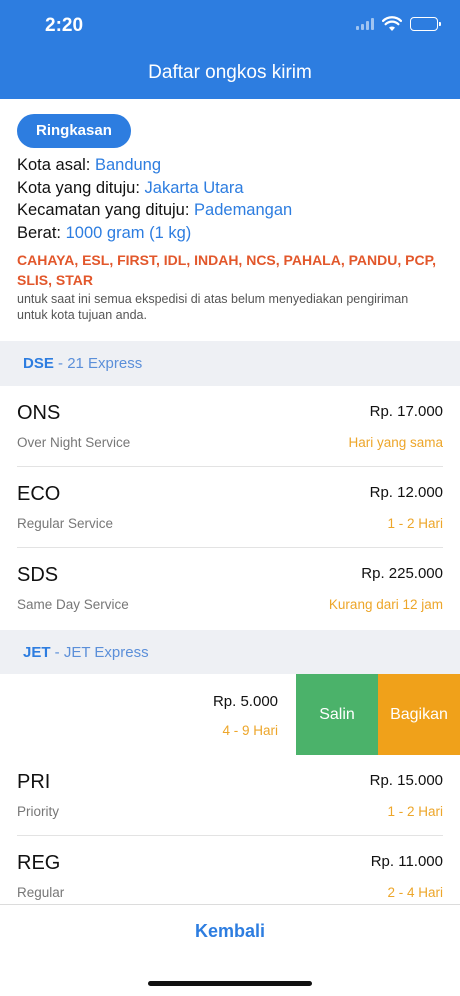  I want to click on service-description: Regular, so click(41, 892).